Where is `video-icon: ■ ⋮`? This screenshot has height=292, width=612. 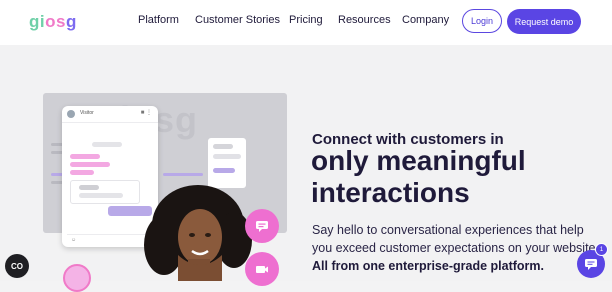
video-icon: ■ ⋮ is located at coordinates (146, 113).